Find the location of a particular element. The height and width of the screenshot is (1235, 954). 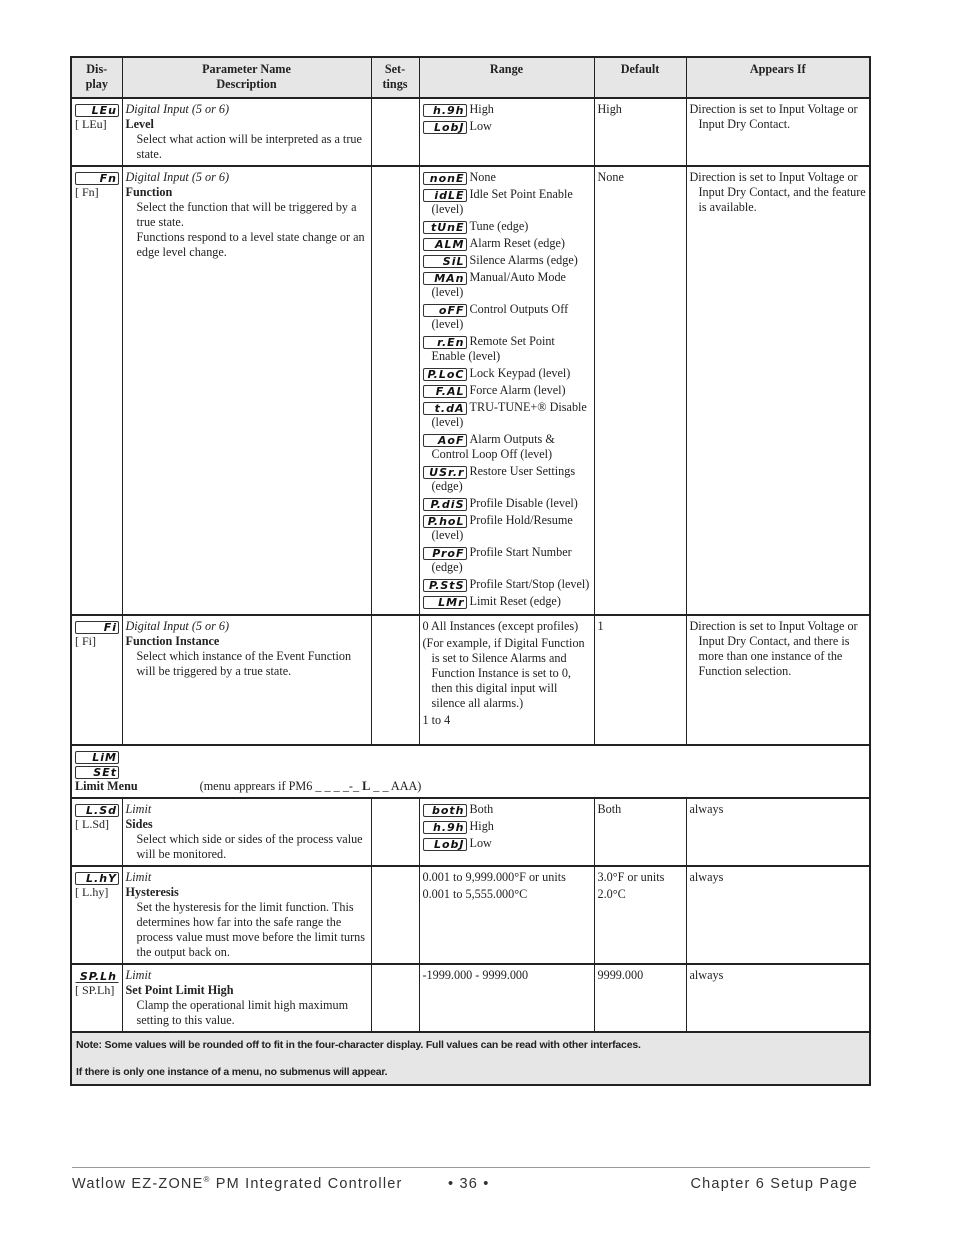

appears-if-cell: always is located at coordinates (778, 915).